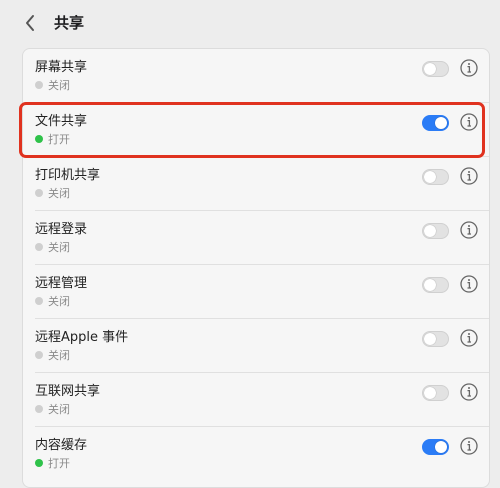 The height and width of the screenshot is (488, 500). Describe the element at coordinates (61, 283) in the screenshot. I see `service-name: 远程管理` at that location.